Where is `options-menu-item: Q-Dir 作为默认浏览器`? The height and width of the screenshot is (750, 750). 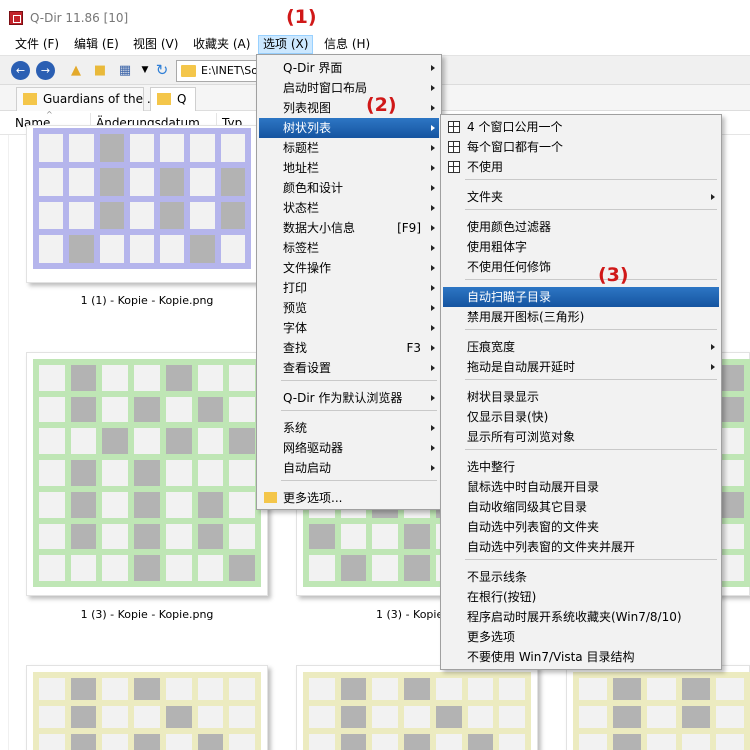 options-menu-item: Q-Dir 作为默认浏览器 is located at coordinates (349, 398).